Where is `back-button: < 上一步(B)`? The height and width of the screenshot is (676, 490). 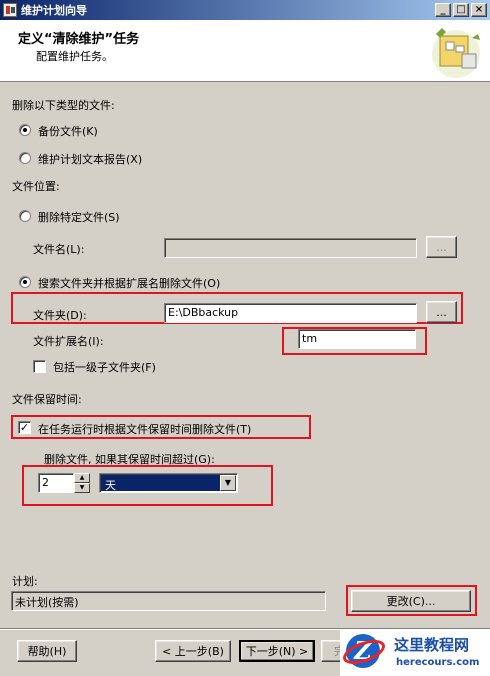
back-button: < 上一步(B) is located at coordinates (193, 651).